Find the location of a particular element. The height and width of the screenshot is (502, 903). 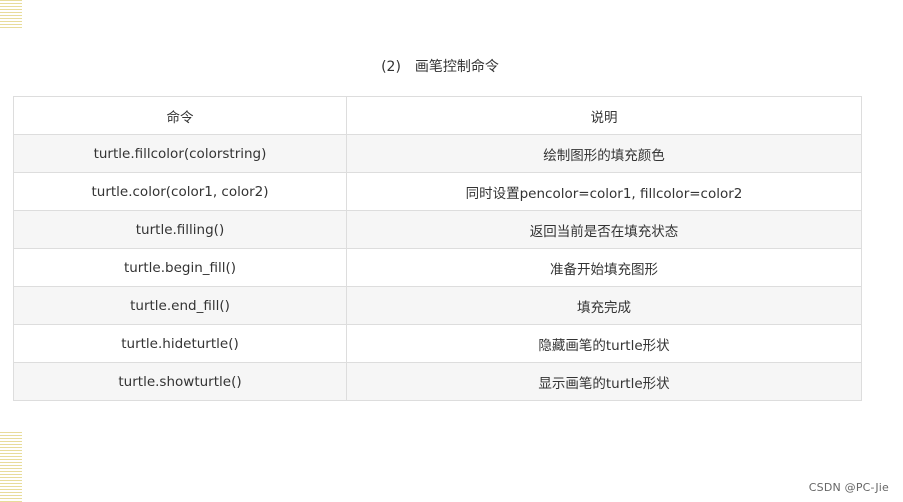

command-cell: turtle.end_fill() is located at coordinates (180, 305).